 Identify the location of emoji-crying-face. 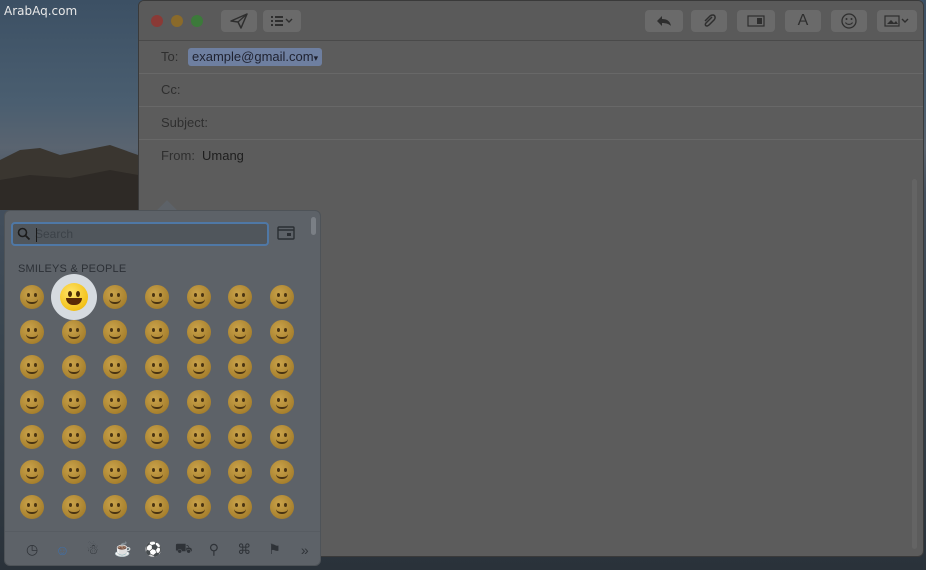
(157, 506).